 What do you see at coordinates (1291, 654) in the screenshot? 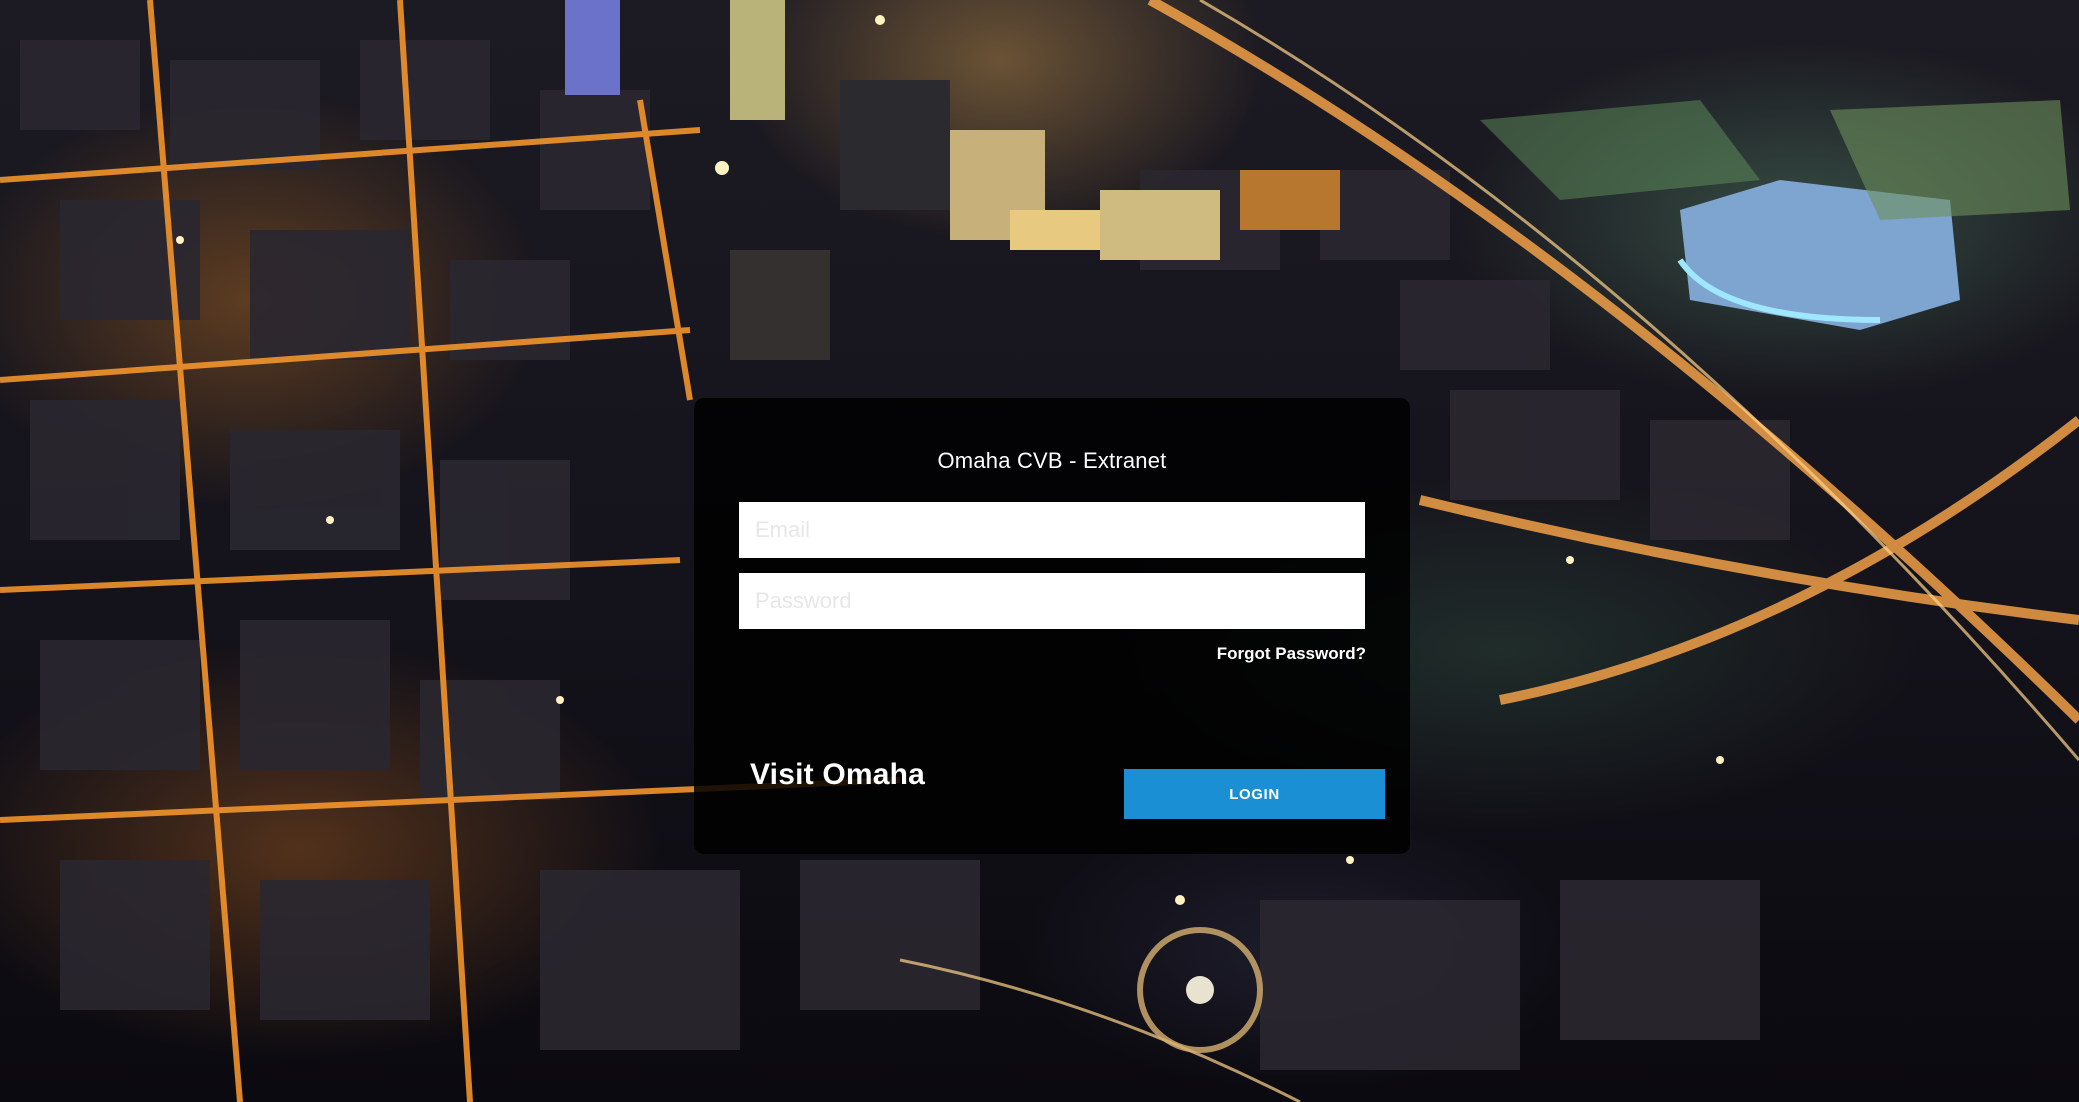
I see `forgot-password-link: Forgot Password?` at bounding box center [1291, 654].